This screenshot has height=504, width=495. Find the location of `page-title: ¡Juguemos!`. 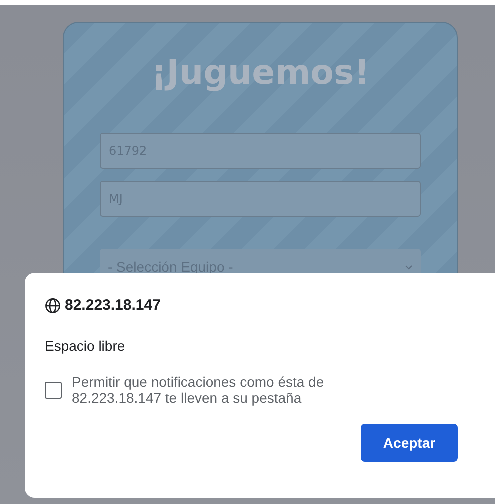

page-title: ¡Juguemos! is located at coordinates (260, 73).